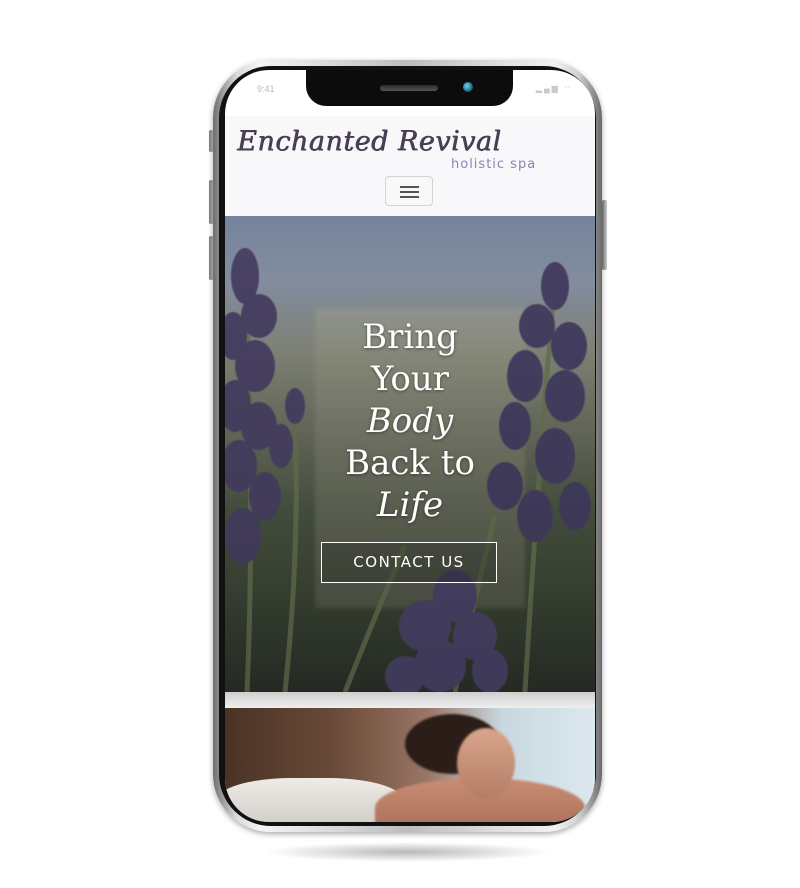 Image resolution: width=800 pixels, height=888 pixels. I want to click on phone-notch, so click(409, 88).